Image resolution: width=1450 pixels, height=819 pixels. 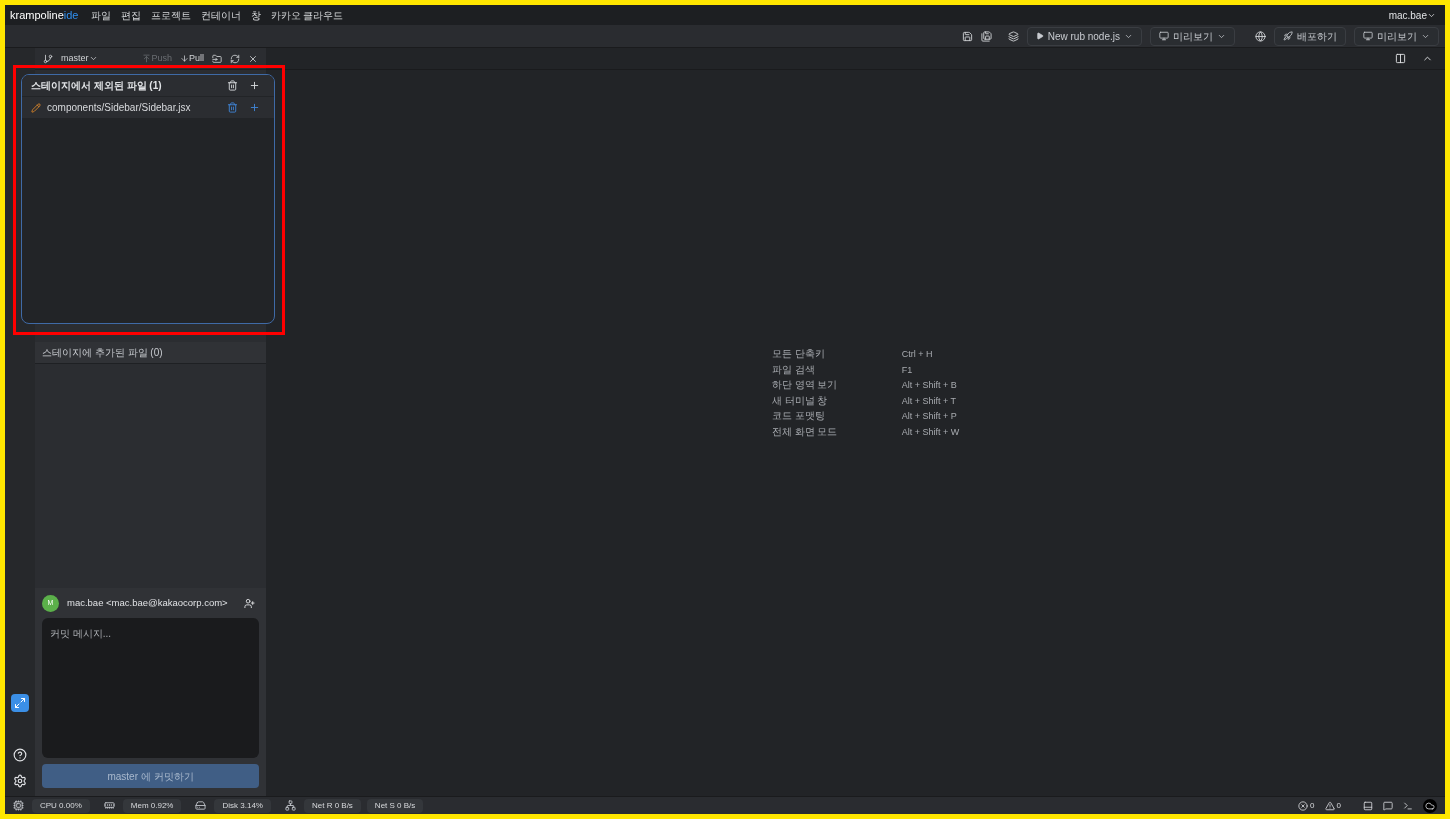 I want to click on memory-icon, so click(x=109, y=805).